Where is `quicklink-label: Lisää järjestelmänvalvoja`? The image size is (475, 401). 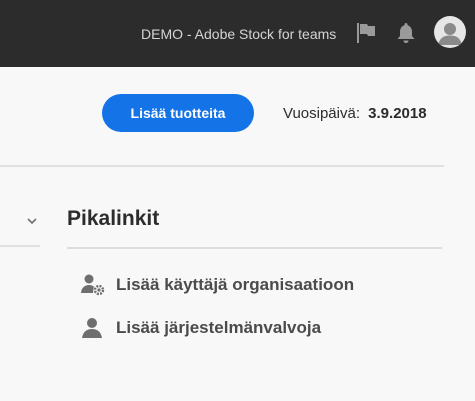 quicklink-label: Lisää järjestelmänvalvoja is located at coordinates (219, 327).